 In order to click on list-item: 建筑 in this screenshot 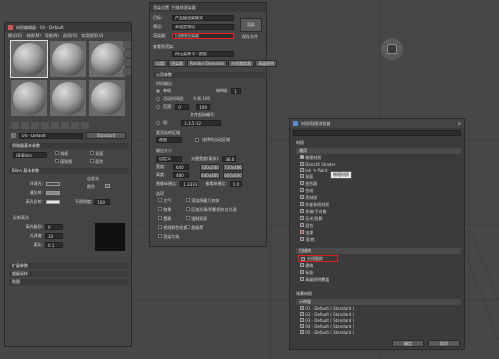, I will do `click(314, 266)`.